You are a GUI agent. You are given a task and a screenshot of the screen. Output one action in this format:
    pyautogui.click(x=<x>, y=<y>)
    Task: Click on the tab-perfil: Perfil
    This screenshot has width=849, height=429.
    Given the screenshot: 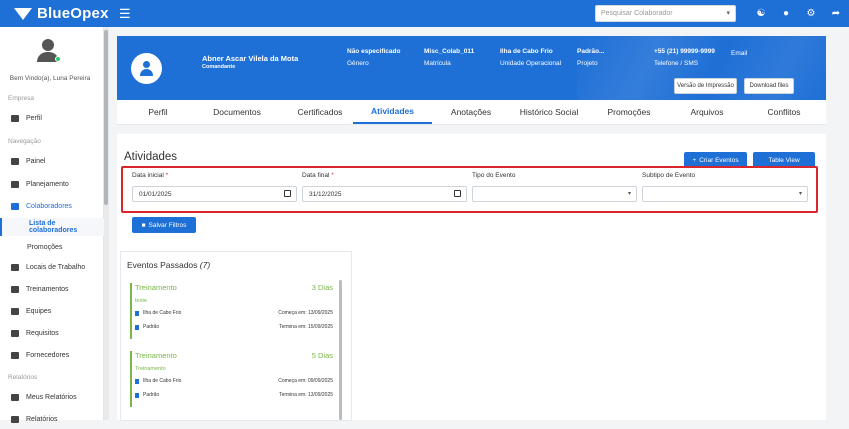 What is the action you would take?
    pyautogui.click(x=158, y=112)
    